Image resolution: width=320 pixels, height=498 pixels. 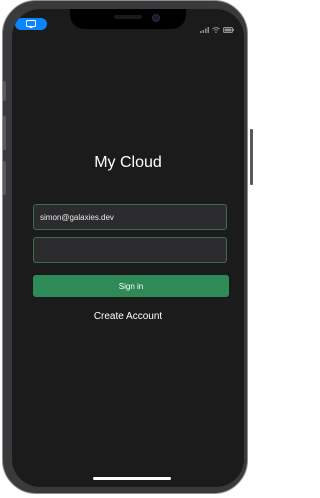 What do you see at coordinates (131, 286) in the screenshot?
I see `sign-in-button: Sign in` at bounding box center [131, 286].